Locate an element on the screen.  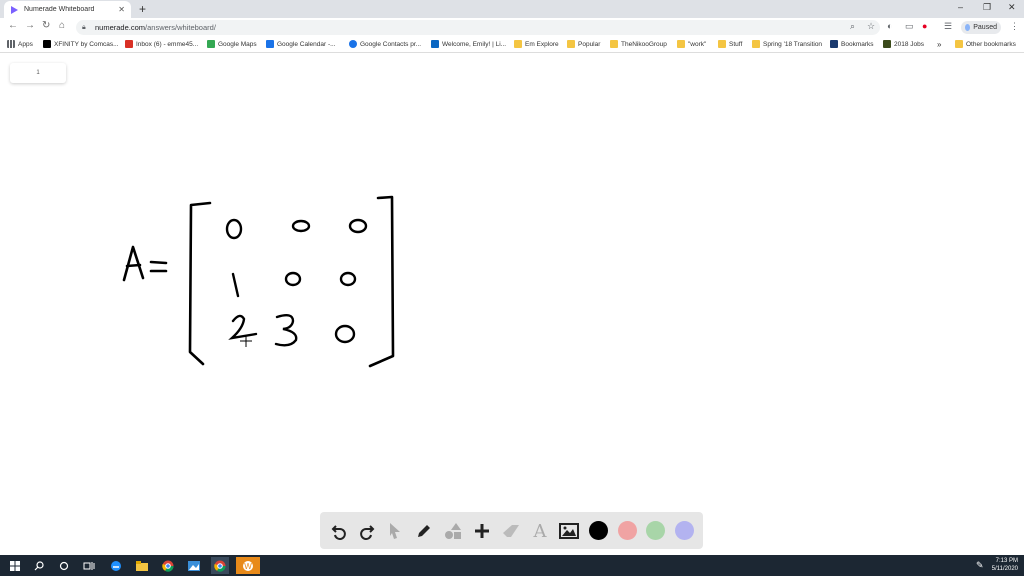
bookmark-other: Other bookmarks is located at coordinates (985, 44).